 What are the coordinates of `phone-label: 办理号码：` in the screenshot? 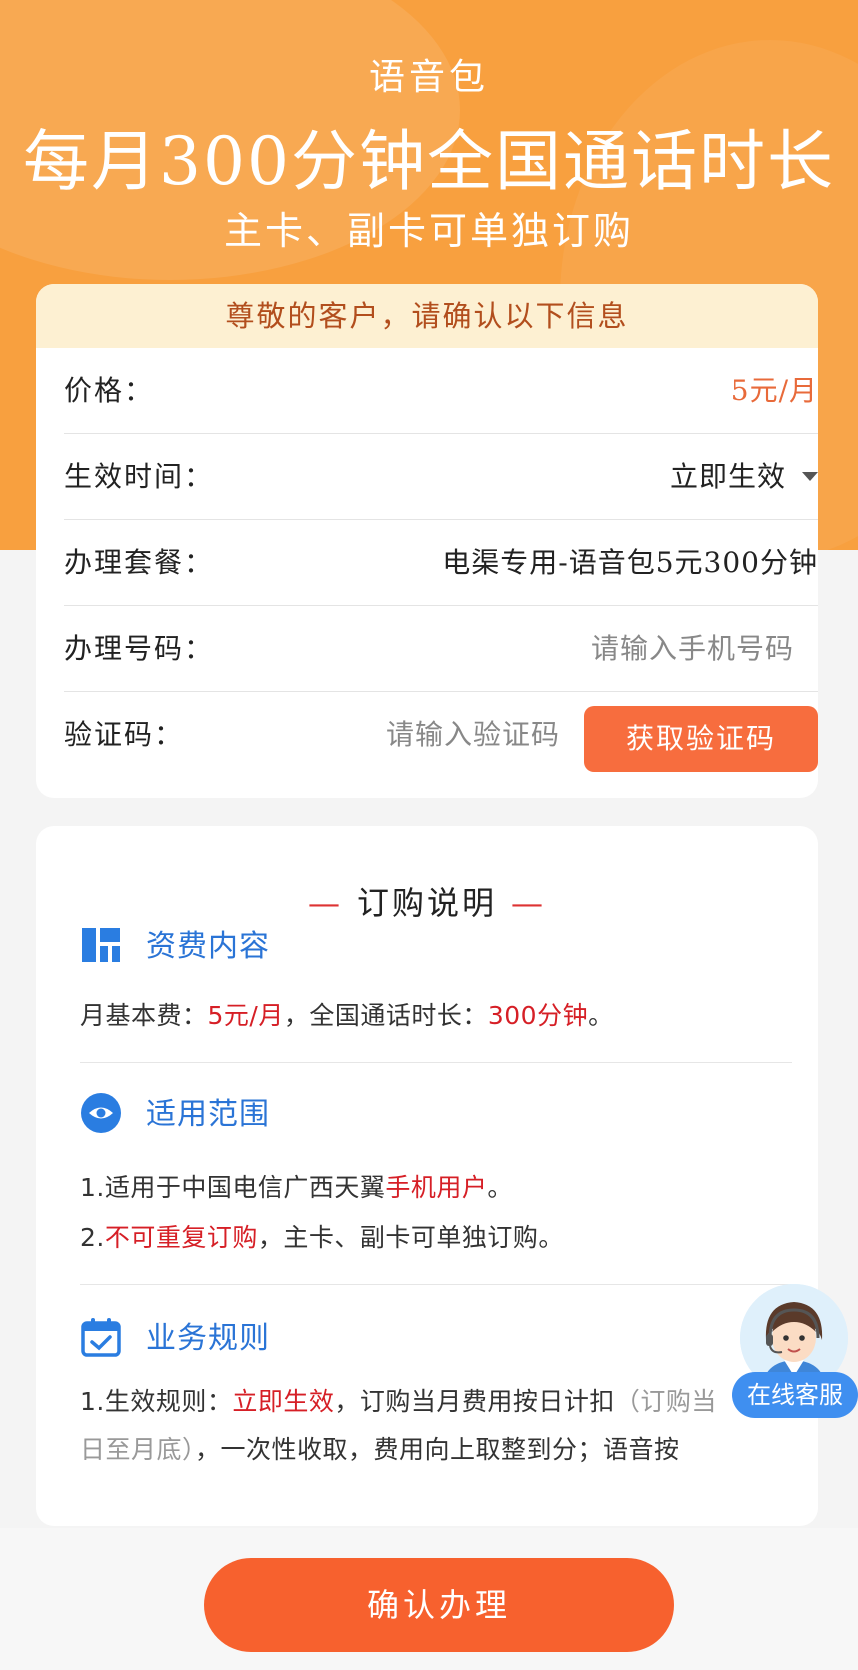 It's located at (139, 648).